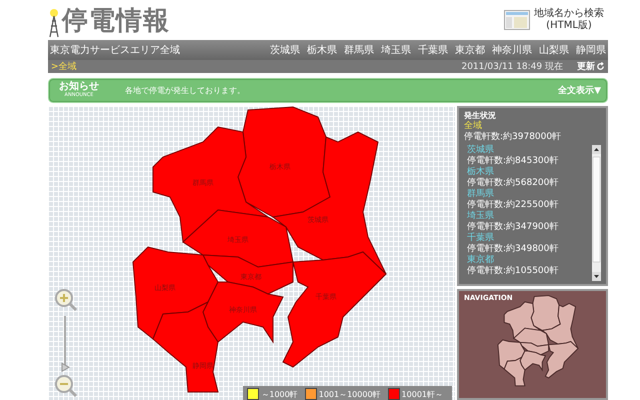 This screenshot has height=400, width=640. What do you see at coordinates (359, 50) in the screenshot?
I see `prefecture-link: 群馬県` at bounding box center [359, 50].